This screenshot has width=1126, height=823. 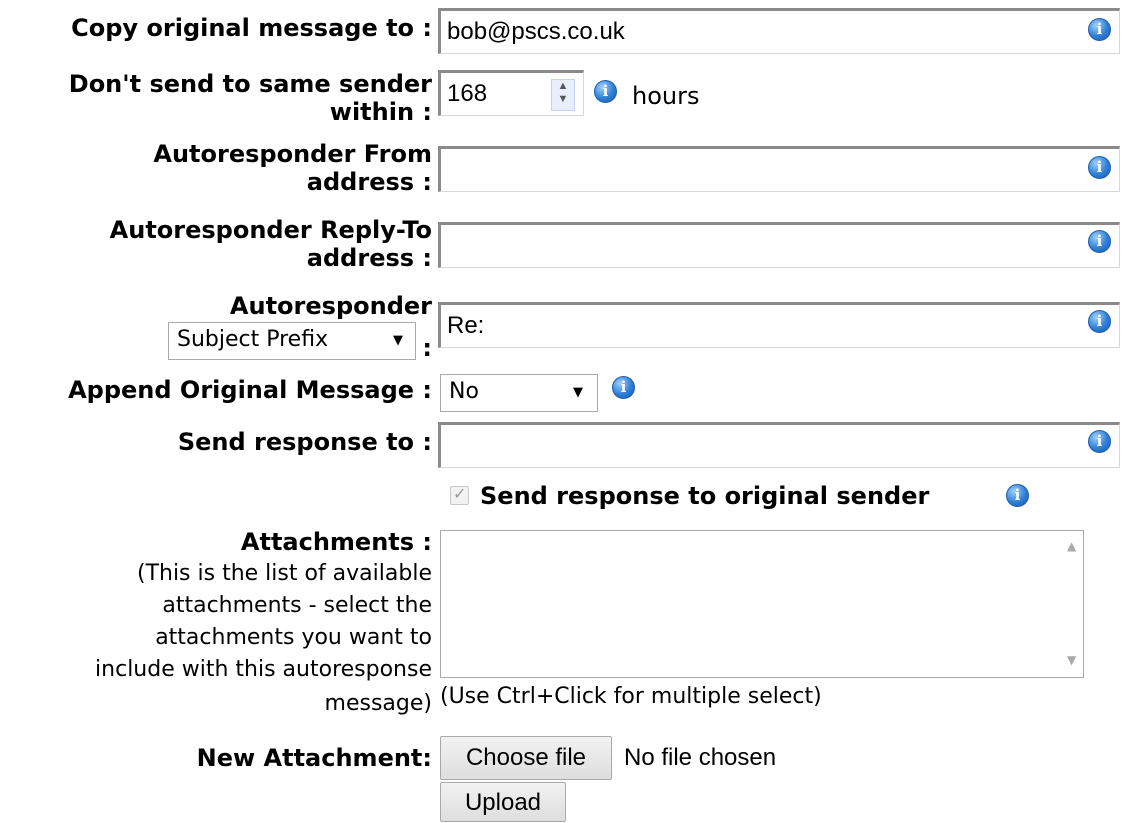 I want to click on same-sender-hours-stepper: 168 ▲ ▼, so click(x=511, y=93).